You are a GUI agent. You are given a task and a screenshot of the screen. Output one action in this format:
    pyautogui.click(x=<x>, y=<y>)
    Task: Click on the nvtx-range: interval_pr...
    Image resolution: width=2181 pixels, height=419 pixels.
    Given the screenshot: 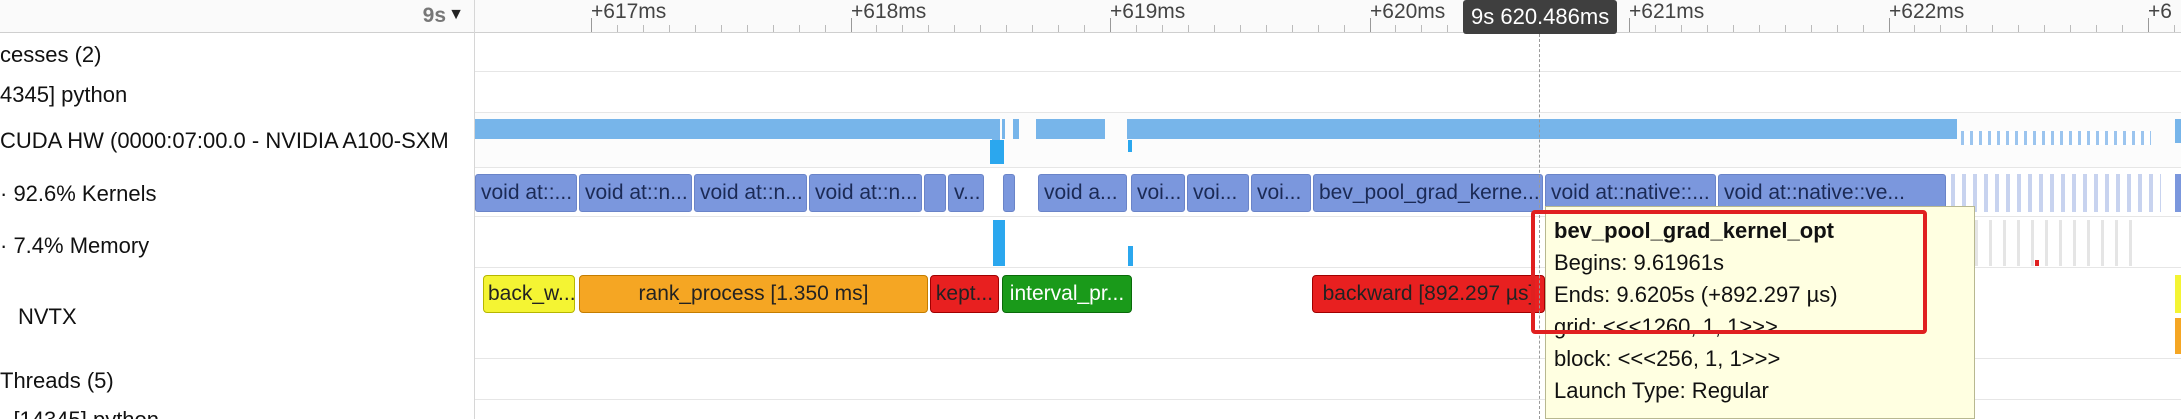 What is the action you would take?
    pyautogui.click(x=1067, y=294)
    